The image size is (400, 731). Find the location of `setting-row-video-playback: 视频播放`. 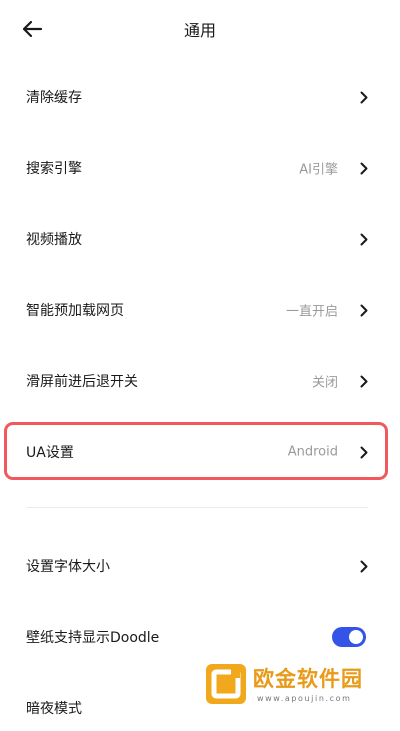

setting-row-video-playback: 视频播放 is located at coordinates (200, 239).